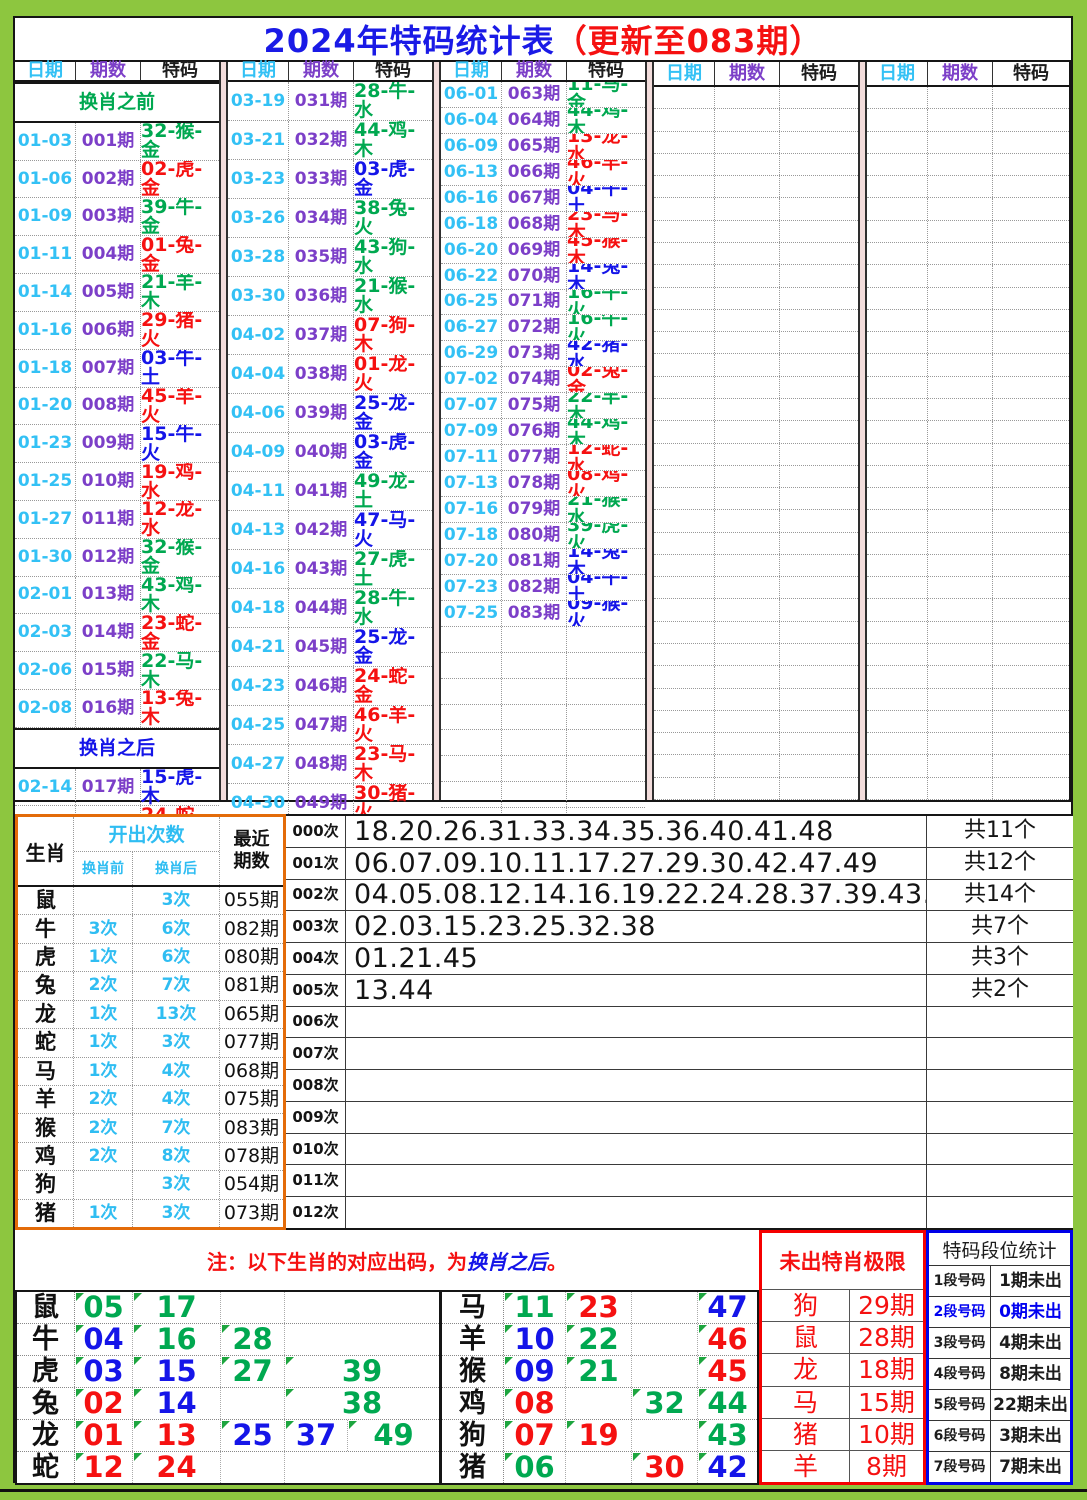  I want to click on segment-row: 5段号码 22期未出, so click(999, 1405).